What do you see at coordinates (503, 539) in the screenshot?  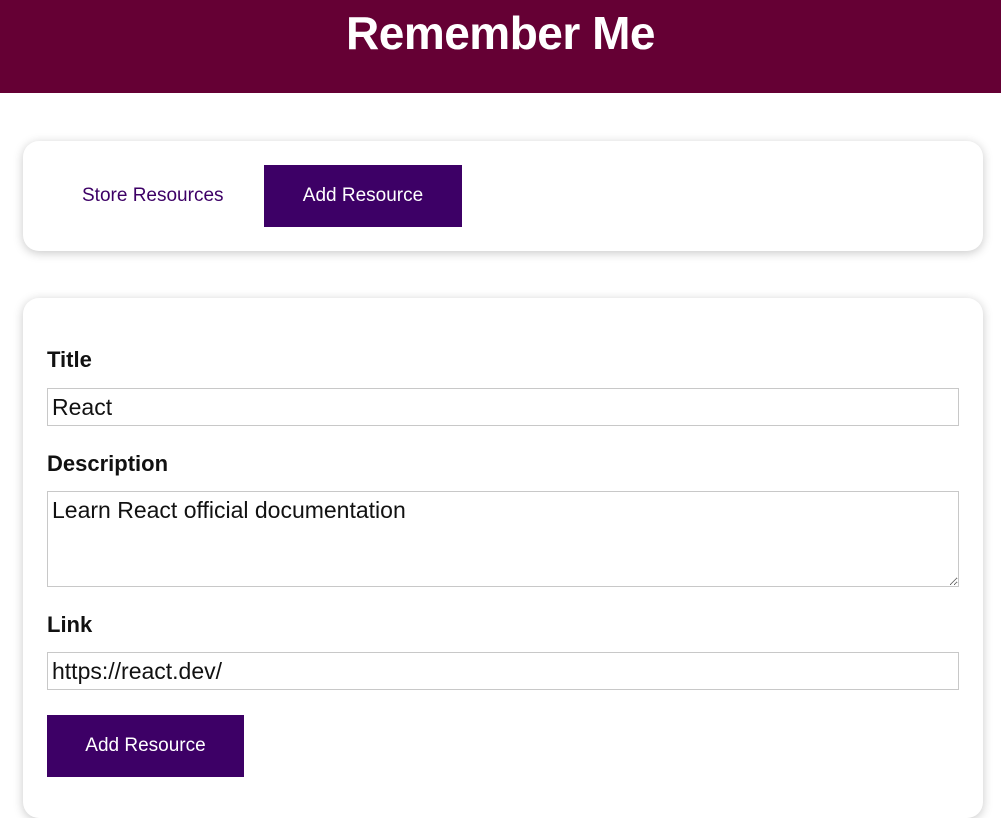 I see `description-textarea: Learn React official documentation` at bounding box center [503, 539].